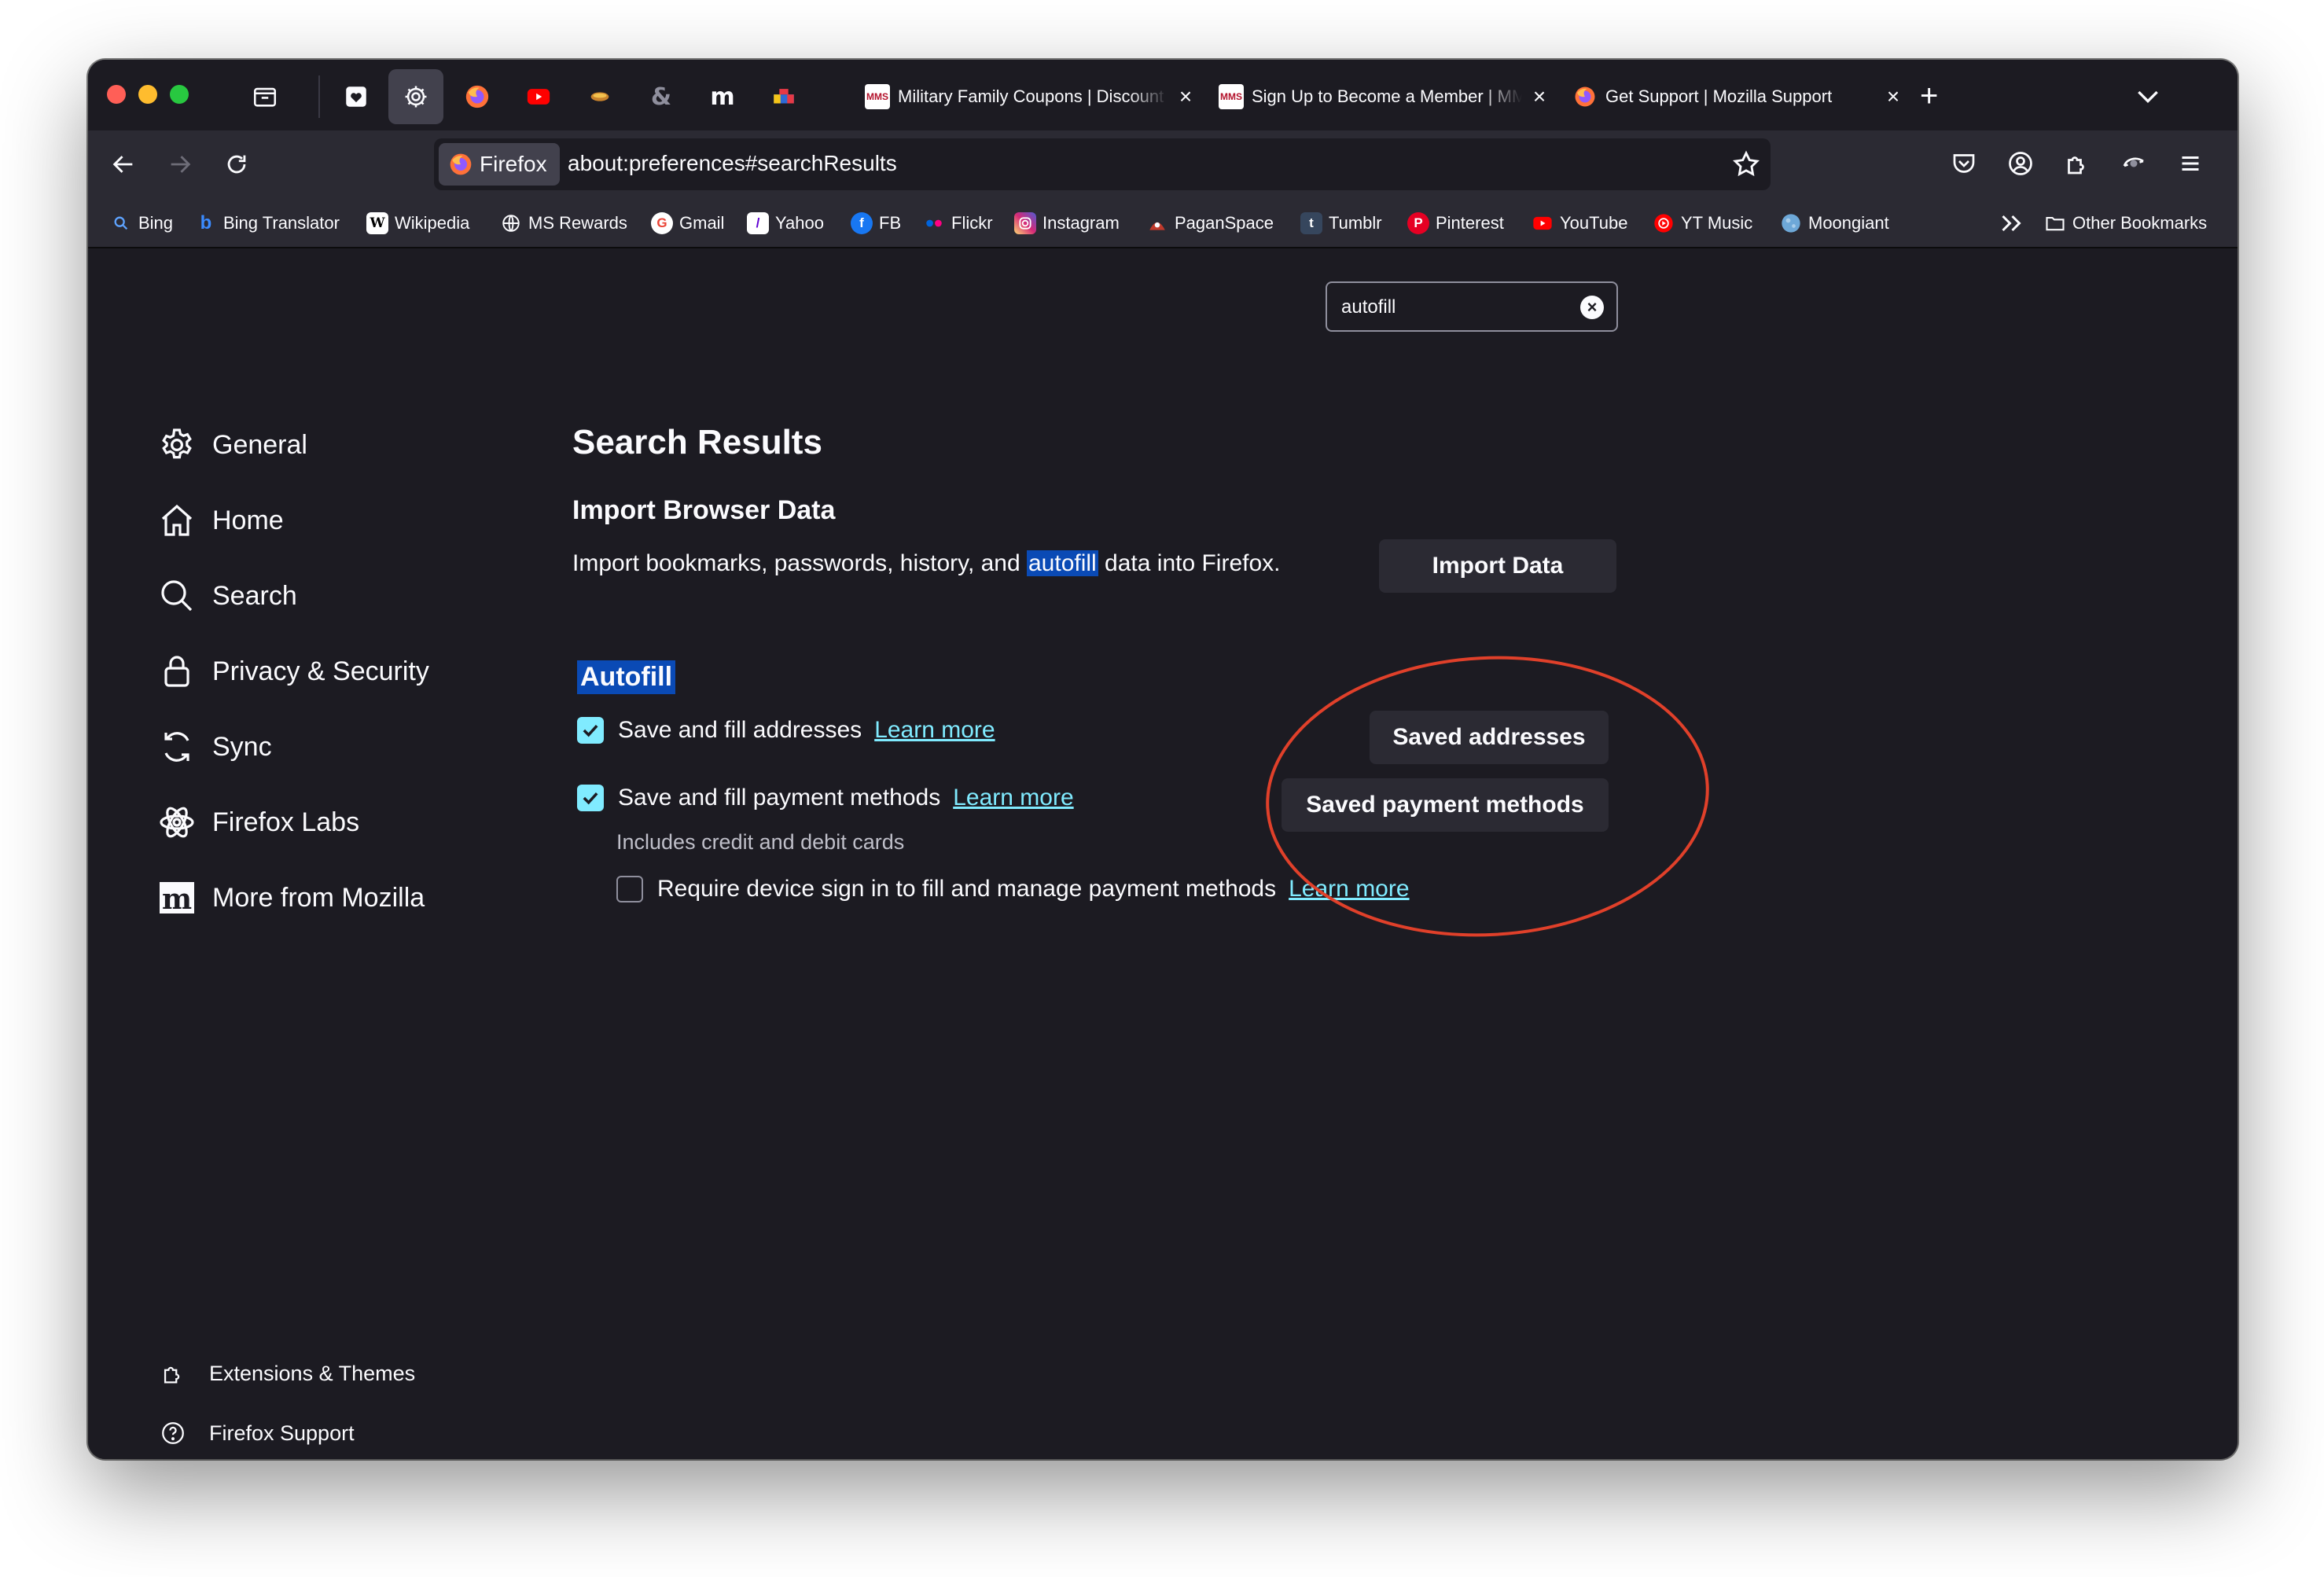 The image size is (2324, 1577). I want to click on sidebar-item-sync: Sync, so click(215, 747).